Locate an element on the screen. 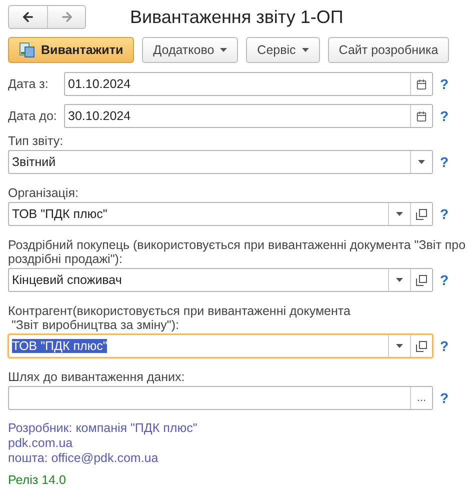 The image size is (476, 490). field-label: Роздрібний покупець (використовується при вивантаженні документа "Звіт про роздрібні продажі"): is located at coordinates (237, 252).